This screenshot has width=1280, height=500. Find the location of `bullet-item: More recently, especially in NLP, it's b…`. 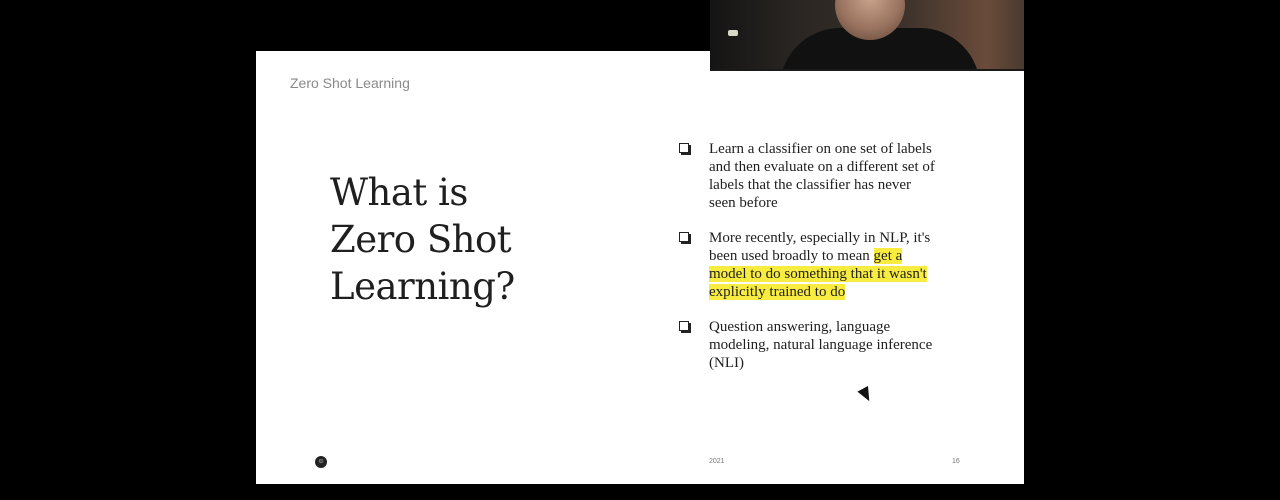

bullet-item: More recently, especially in NLP, it's b… is located at coordinates (809, 265).